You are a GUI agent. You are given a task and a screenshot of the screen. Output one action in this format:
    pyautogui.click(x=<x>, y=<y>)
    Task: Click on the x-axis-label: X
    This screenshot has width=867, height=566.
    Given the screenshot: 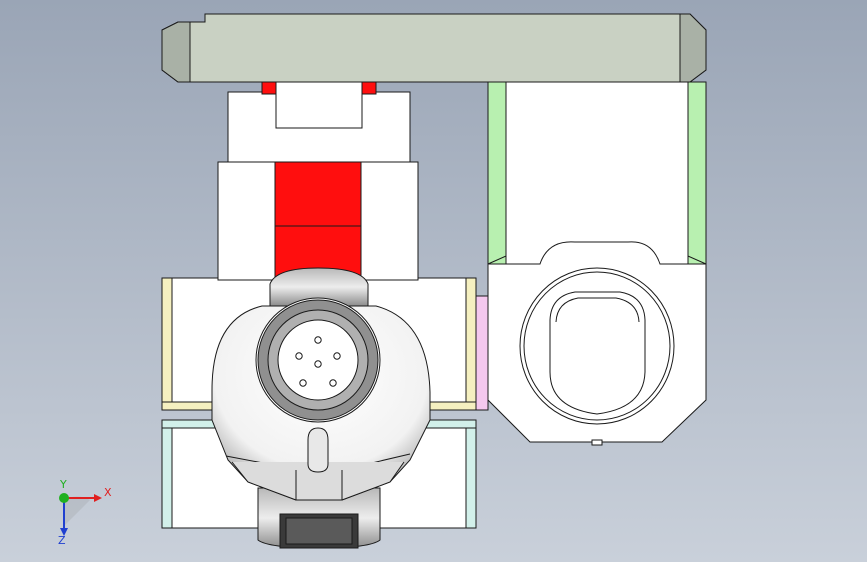 What is the action you would take?
    pyautogui.click(x=108, y=492)
    